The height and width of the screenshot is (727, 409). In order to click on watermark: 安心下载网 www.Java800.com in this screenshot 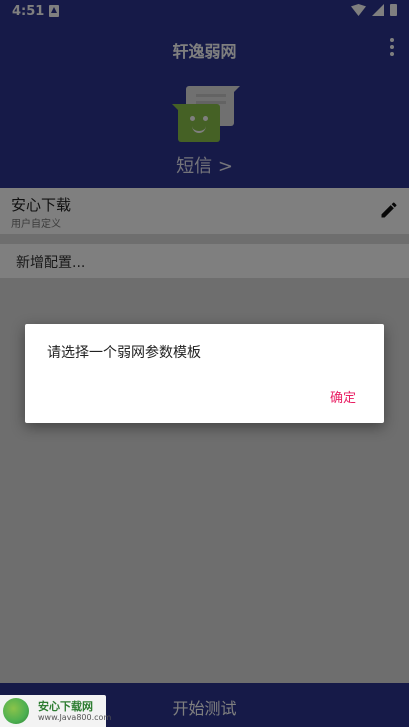, I will do `click(55, 711)`.